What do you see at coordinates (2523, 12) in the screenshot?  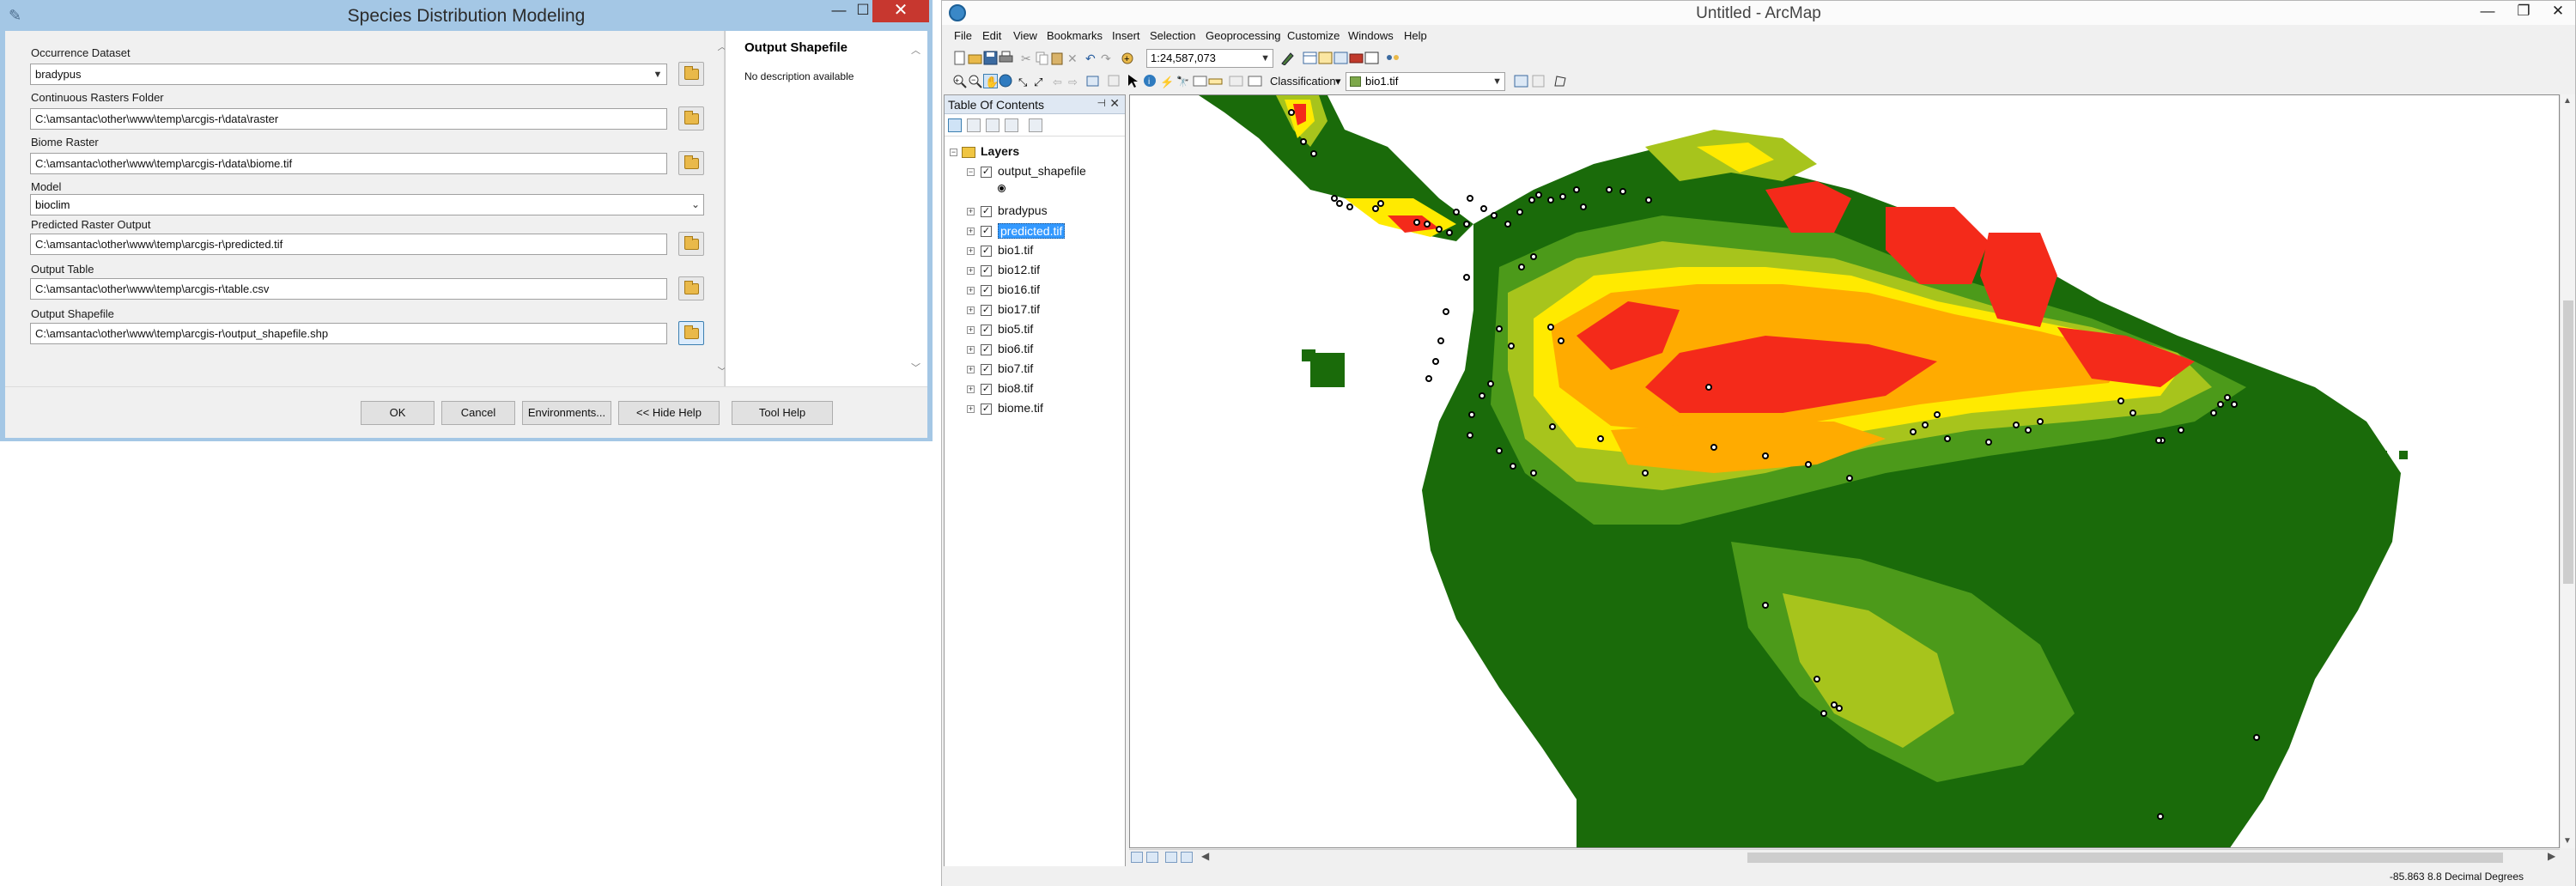 I see `restore-button: ❐` at bounding box center [2523, 12].